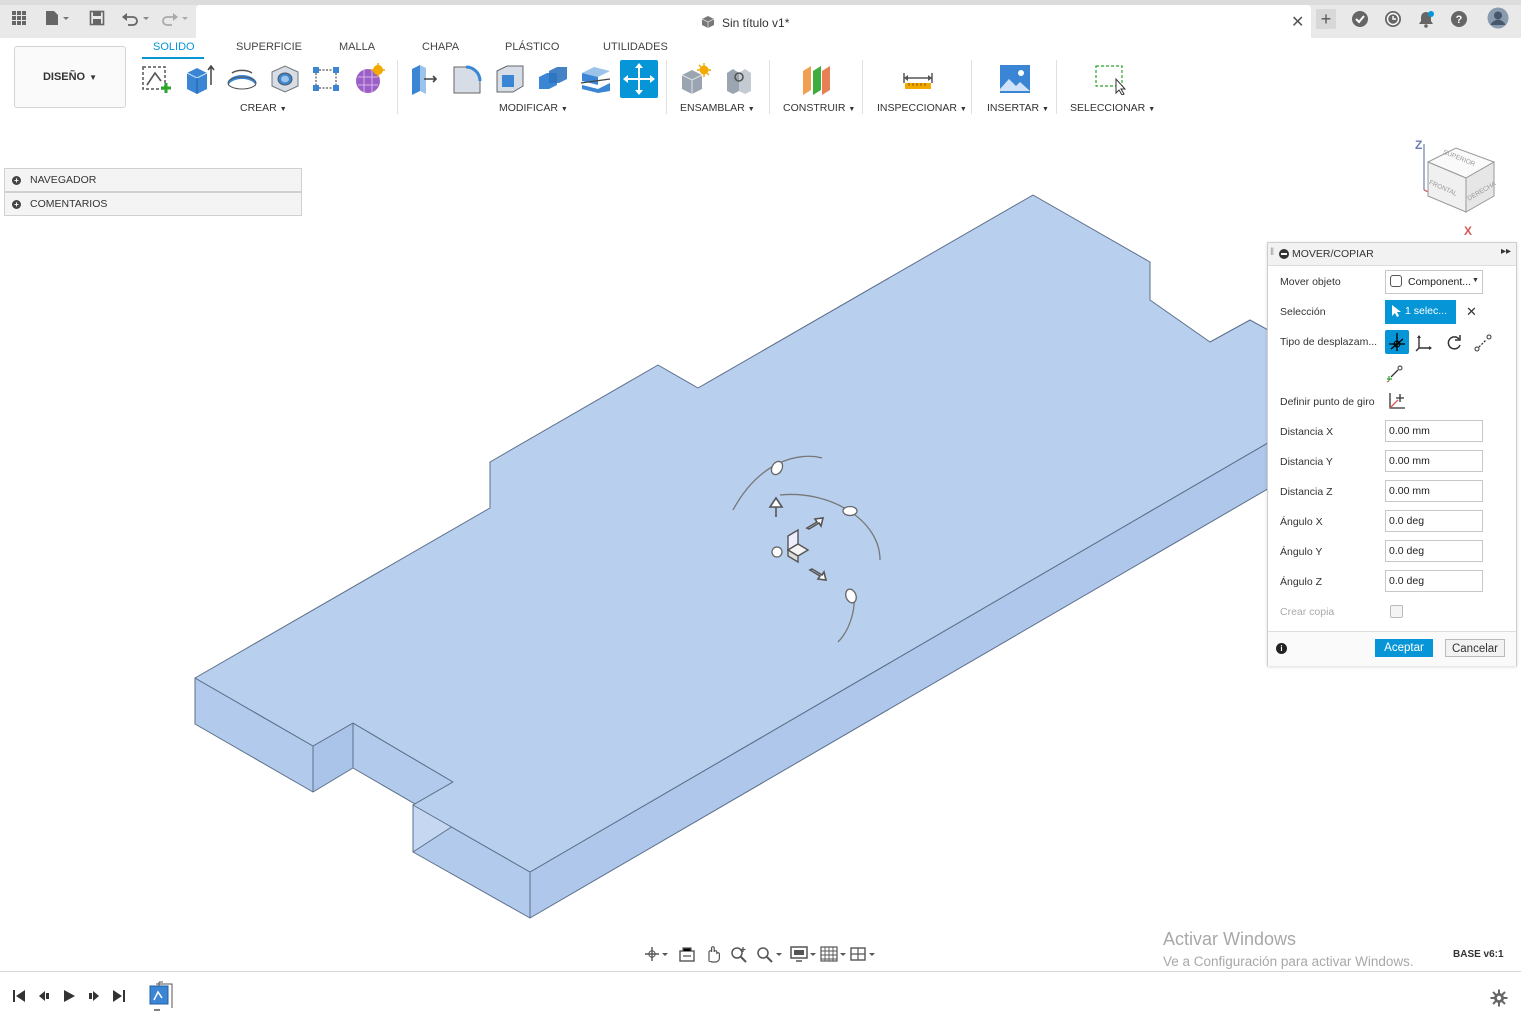  I want to click on job-status-icon, so click(1360, 21).